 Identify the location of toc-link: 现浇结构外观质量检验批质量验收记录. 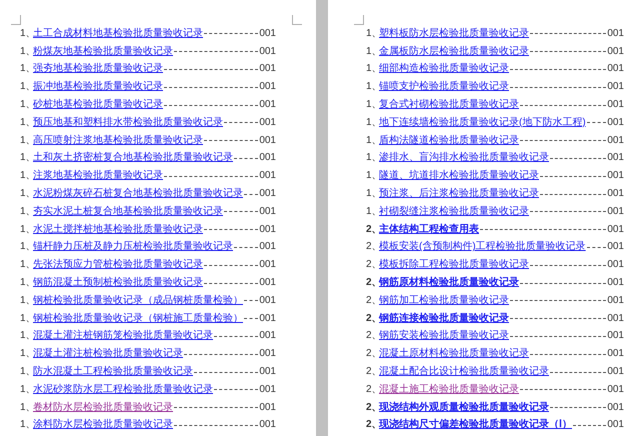
(464, 408).